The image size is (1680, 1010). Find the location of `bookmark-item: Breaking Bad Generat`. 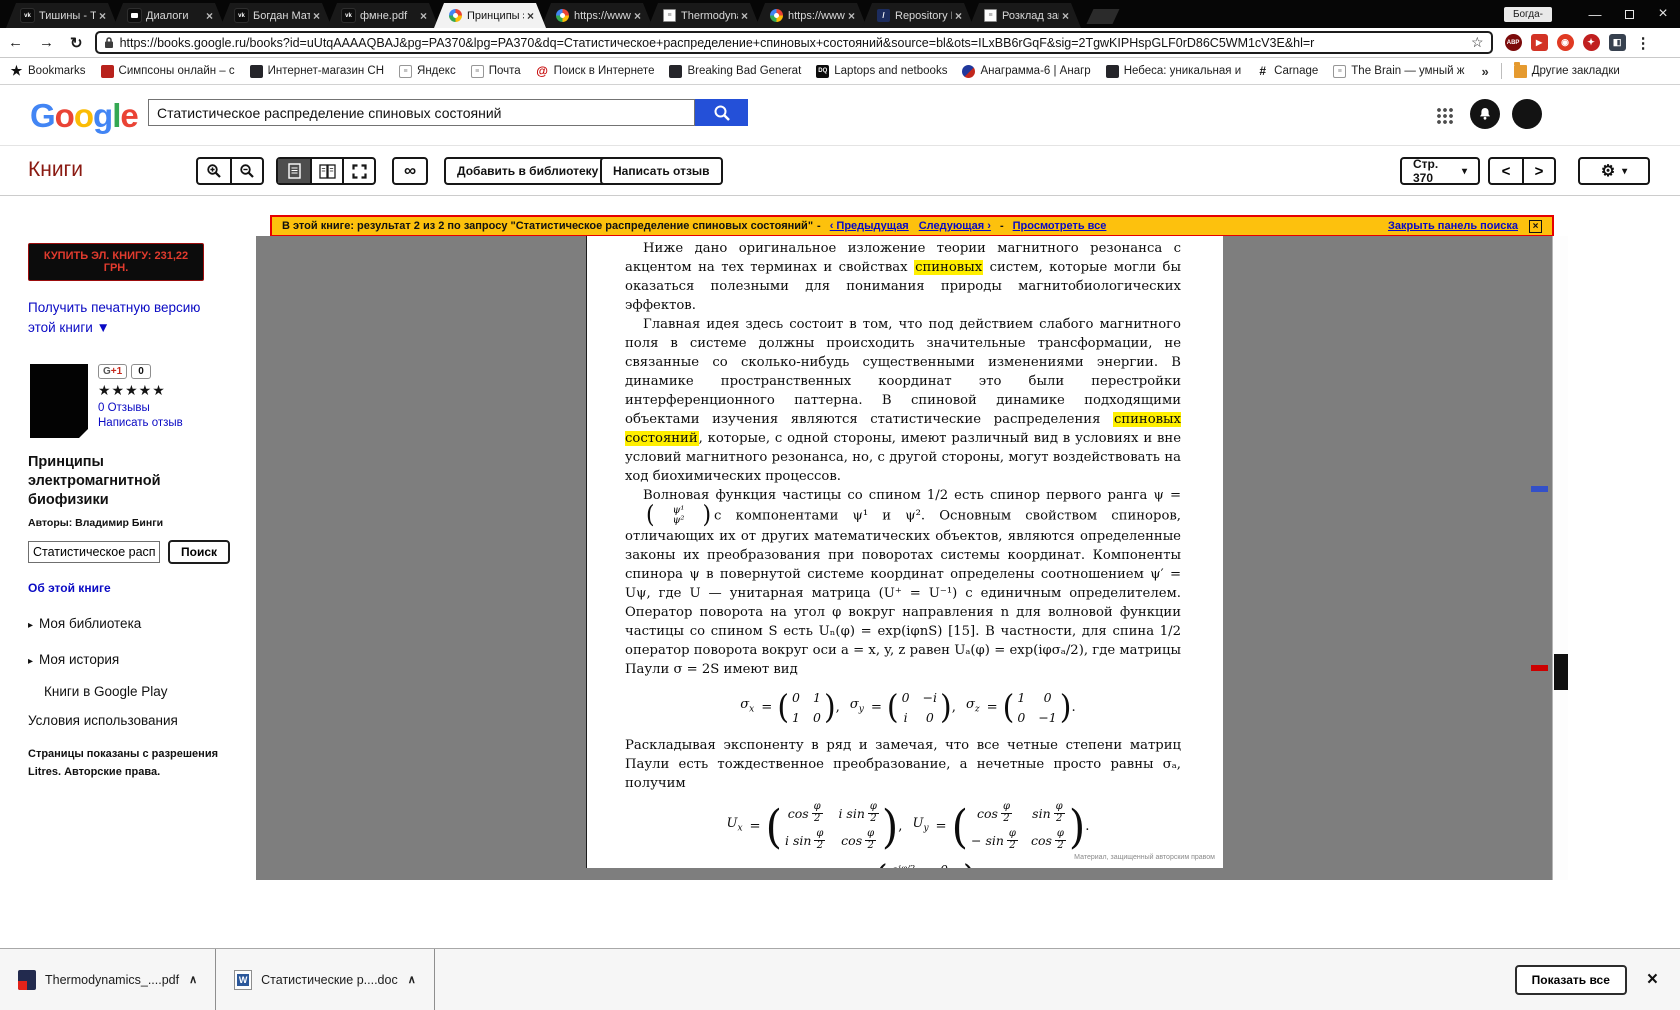

bookmark-item: Breaking Bad Generat is located at coordinates (735, 71).